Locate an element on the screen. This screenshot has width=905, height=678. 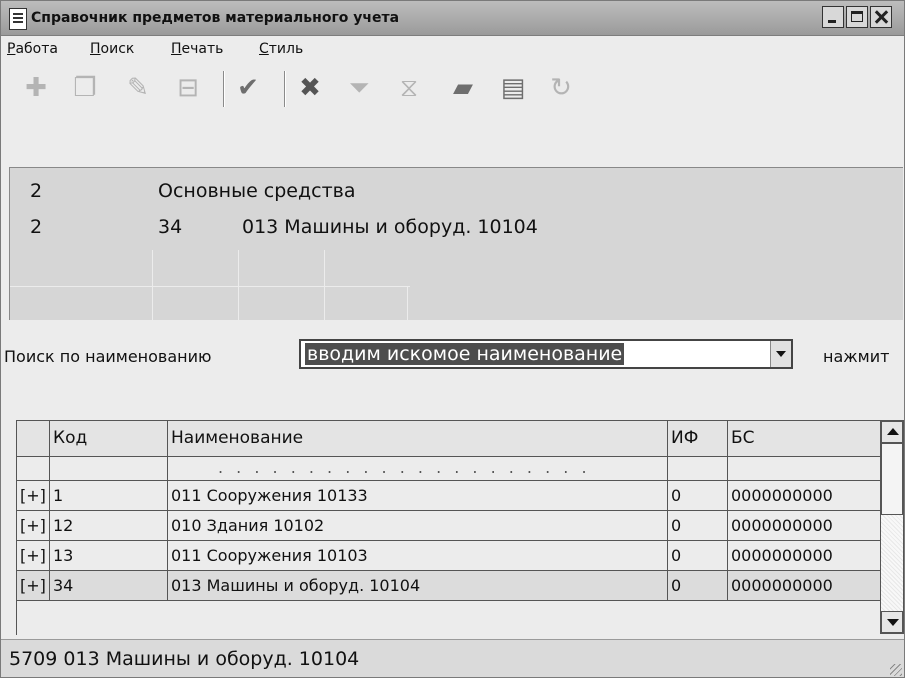
checkmark-icon: ✔ is located at coordinates (248, 88).